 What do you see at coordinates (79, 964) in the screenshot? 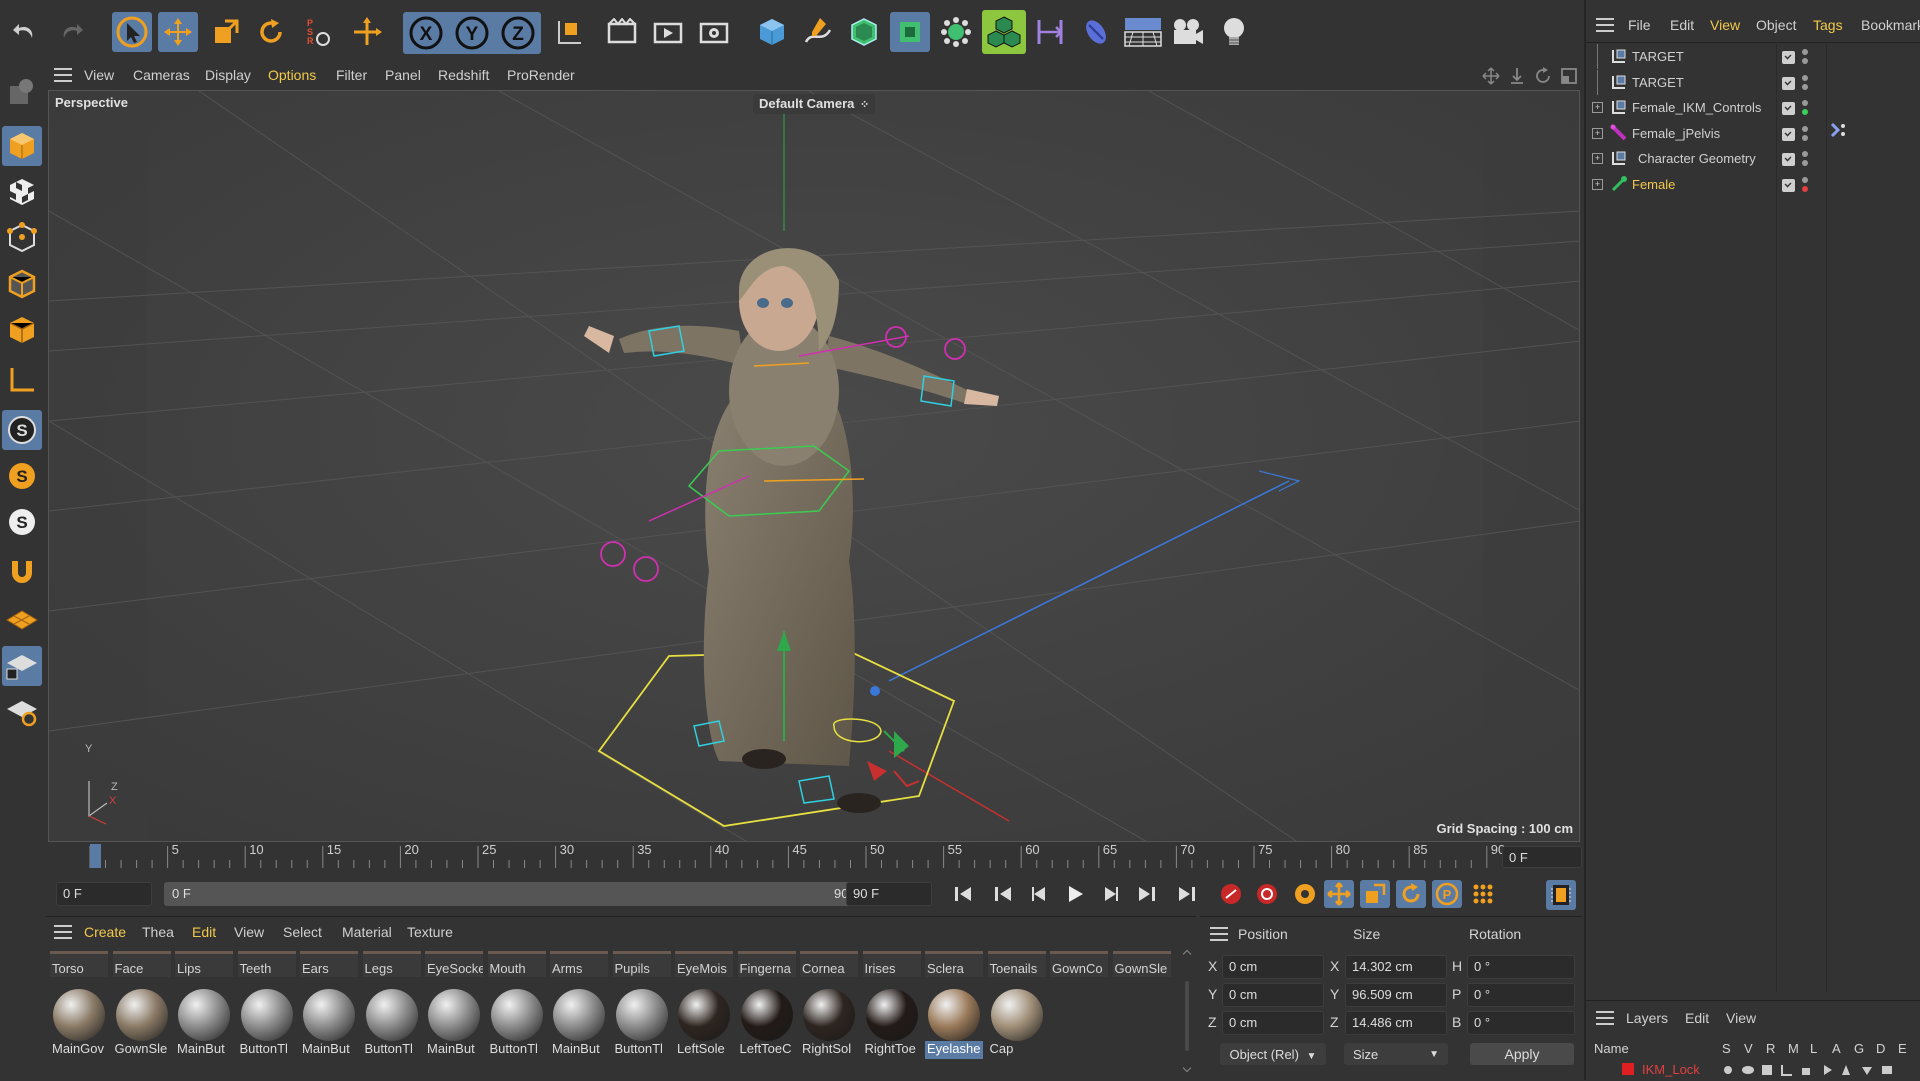
I see `material-tab: Torso` at bounding box center [79, 964].